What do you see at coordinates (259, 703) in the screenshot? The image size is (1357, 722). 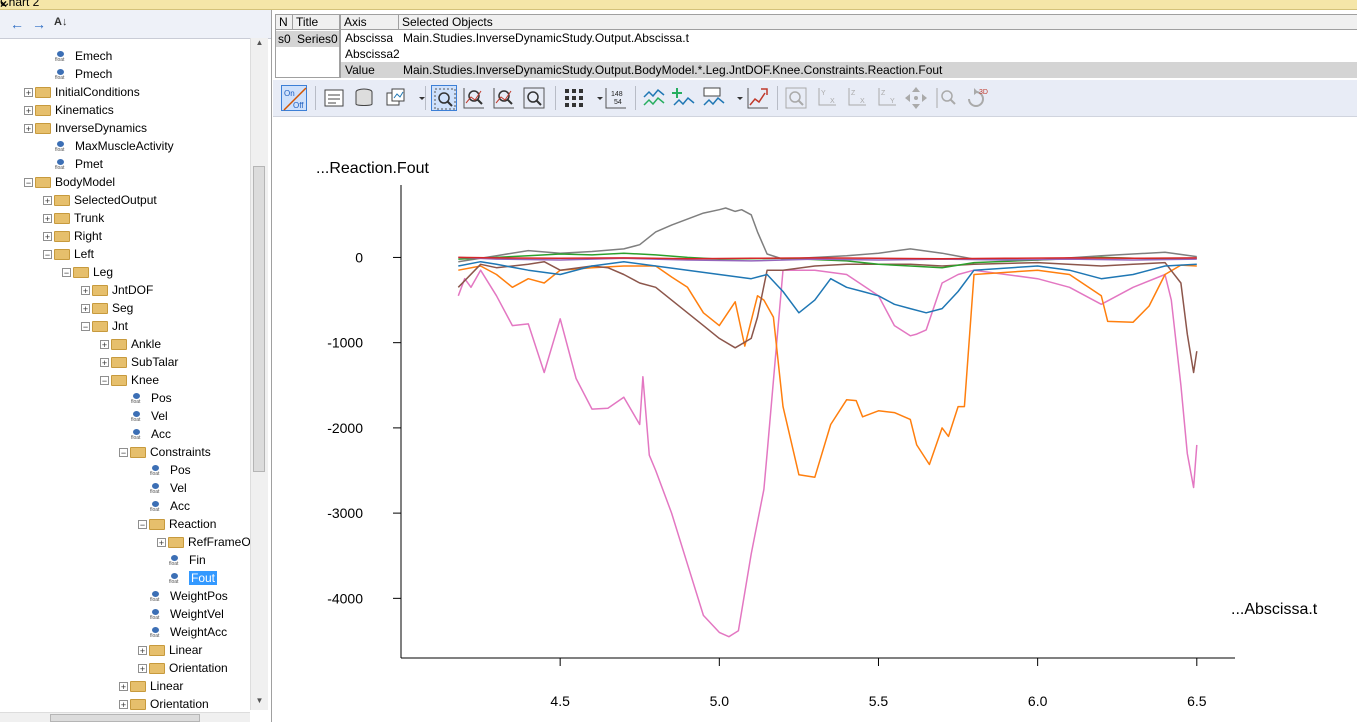 I see `scroll-down-icon: ▼` at bounding box center [259, 703].